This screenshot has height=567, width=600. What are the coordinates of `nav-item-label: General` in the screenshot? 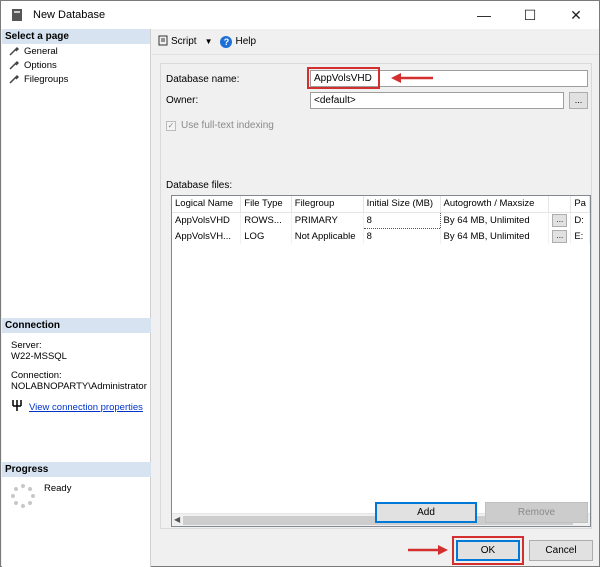 It's located at (41, 51).